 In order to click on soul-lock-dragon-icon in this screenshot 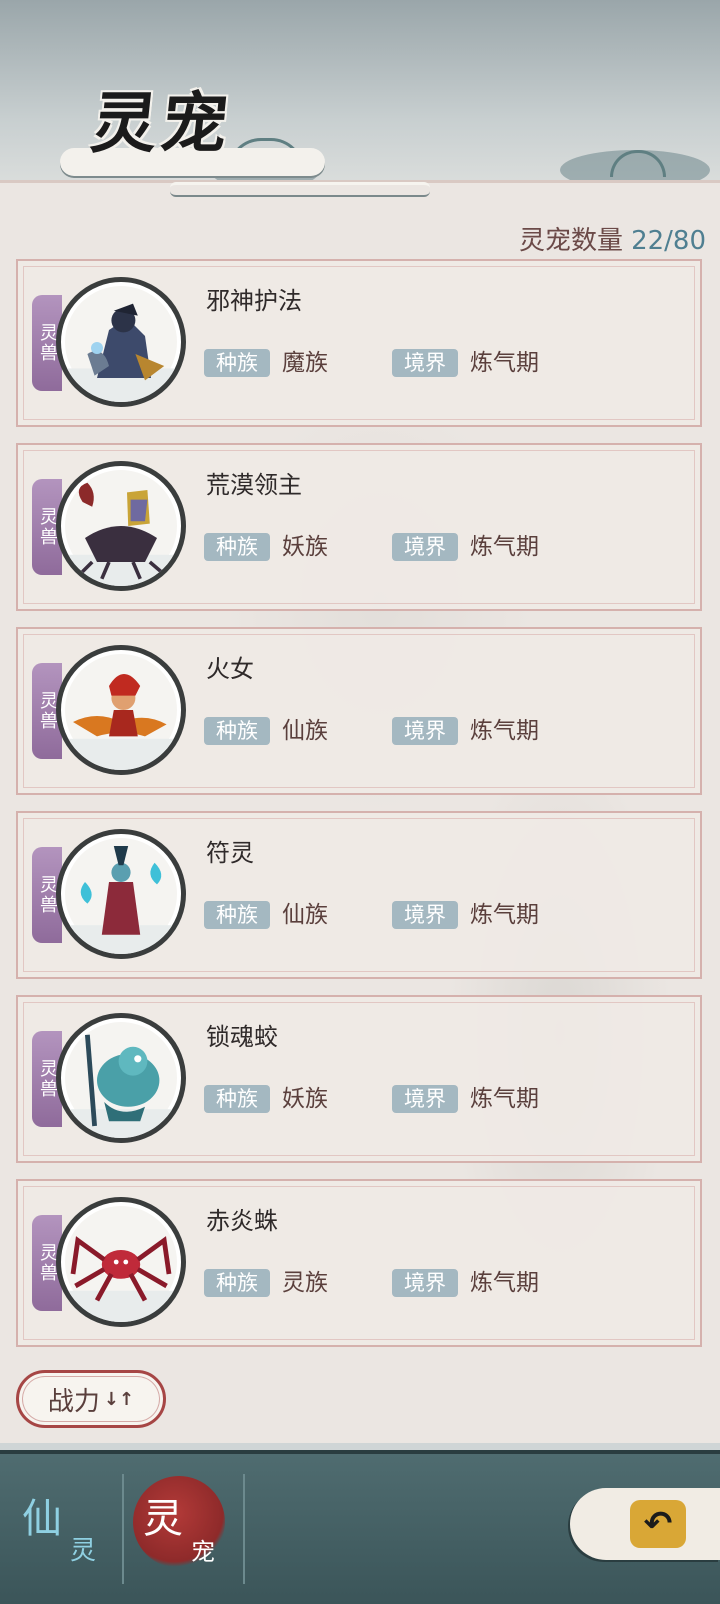, I will do `click(121, 1086)`.